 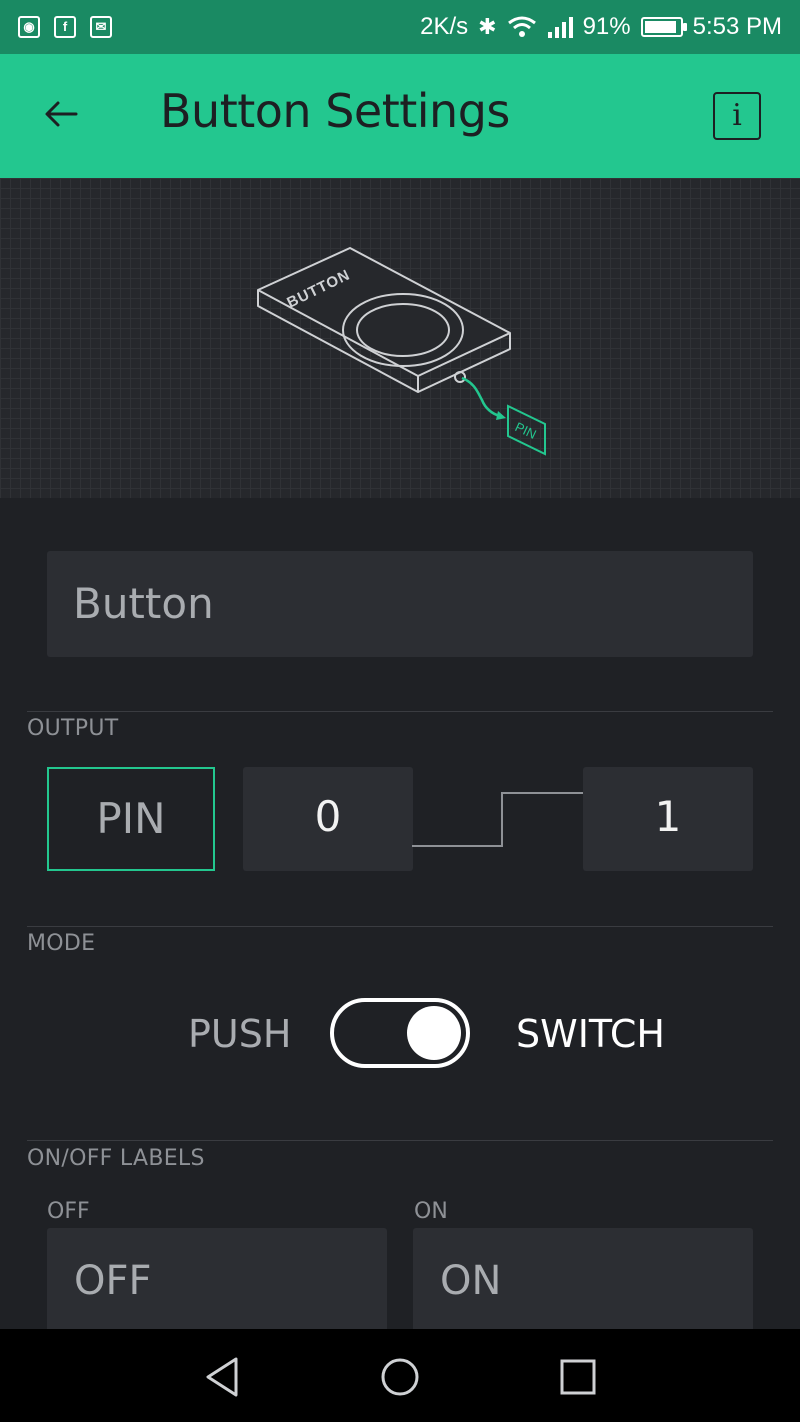 What do you see at coordinates (328, 819) in the screenshot?
I see `output-low-value: 0` at bounding box center [328, 819].